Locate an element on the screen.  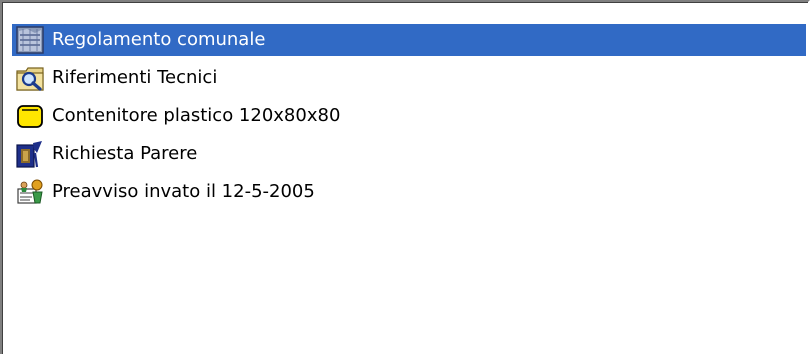
request-opinion-icon is located at coordinates (30, 154).